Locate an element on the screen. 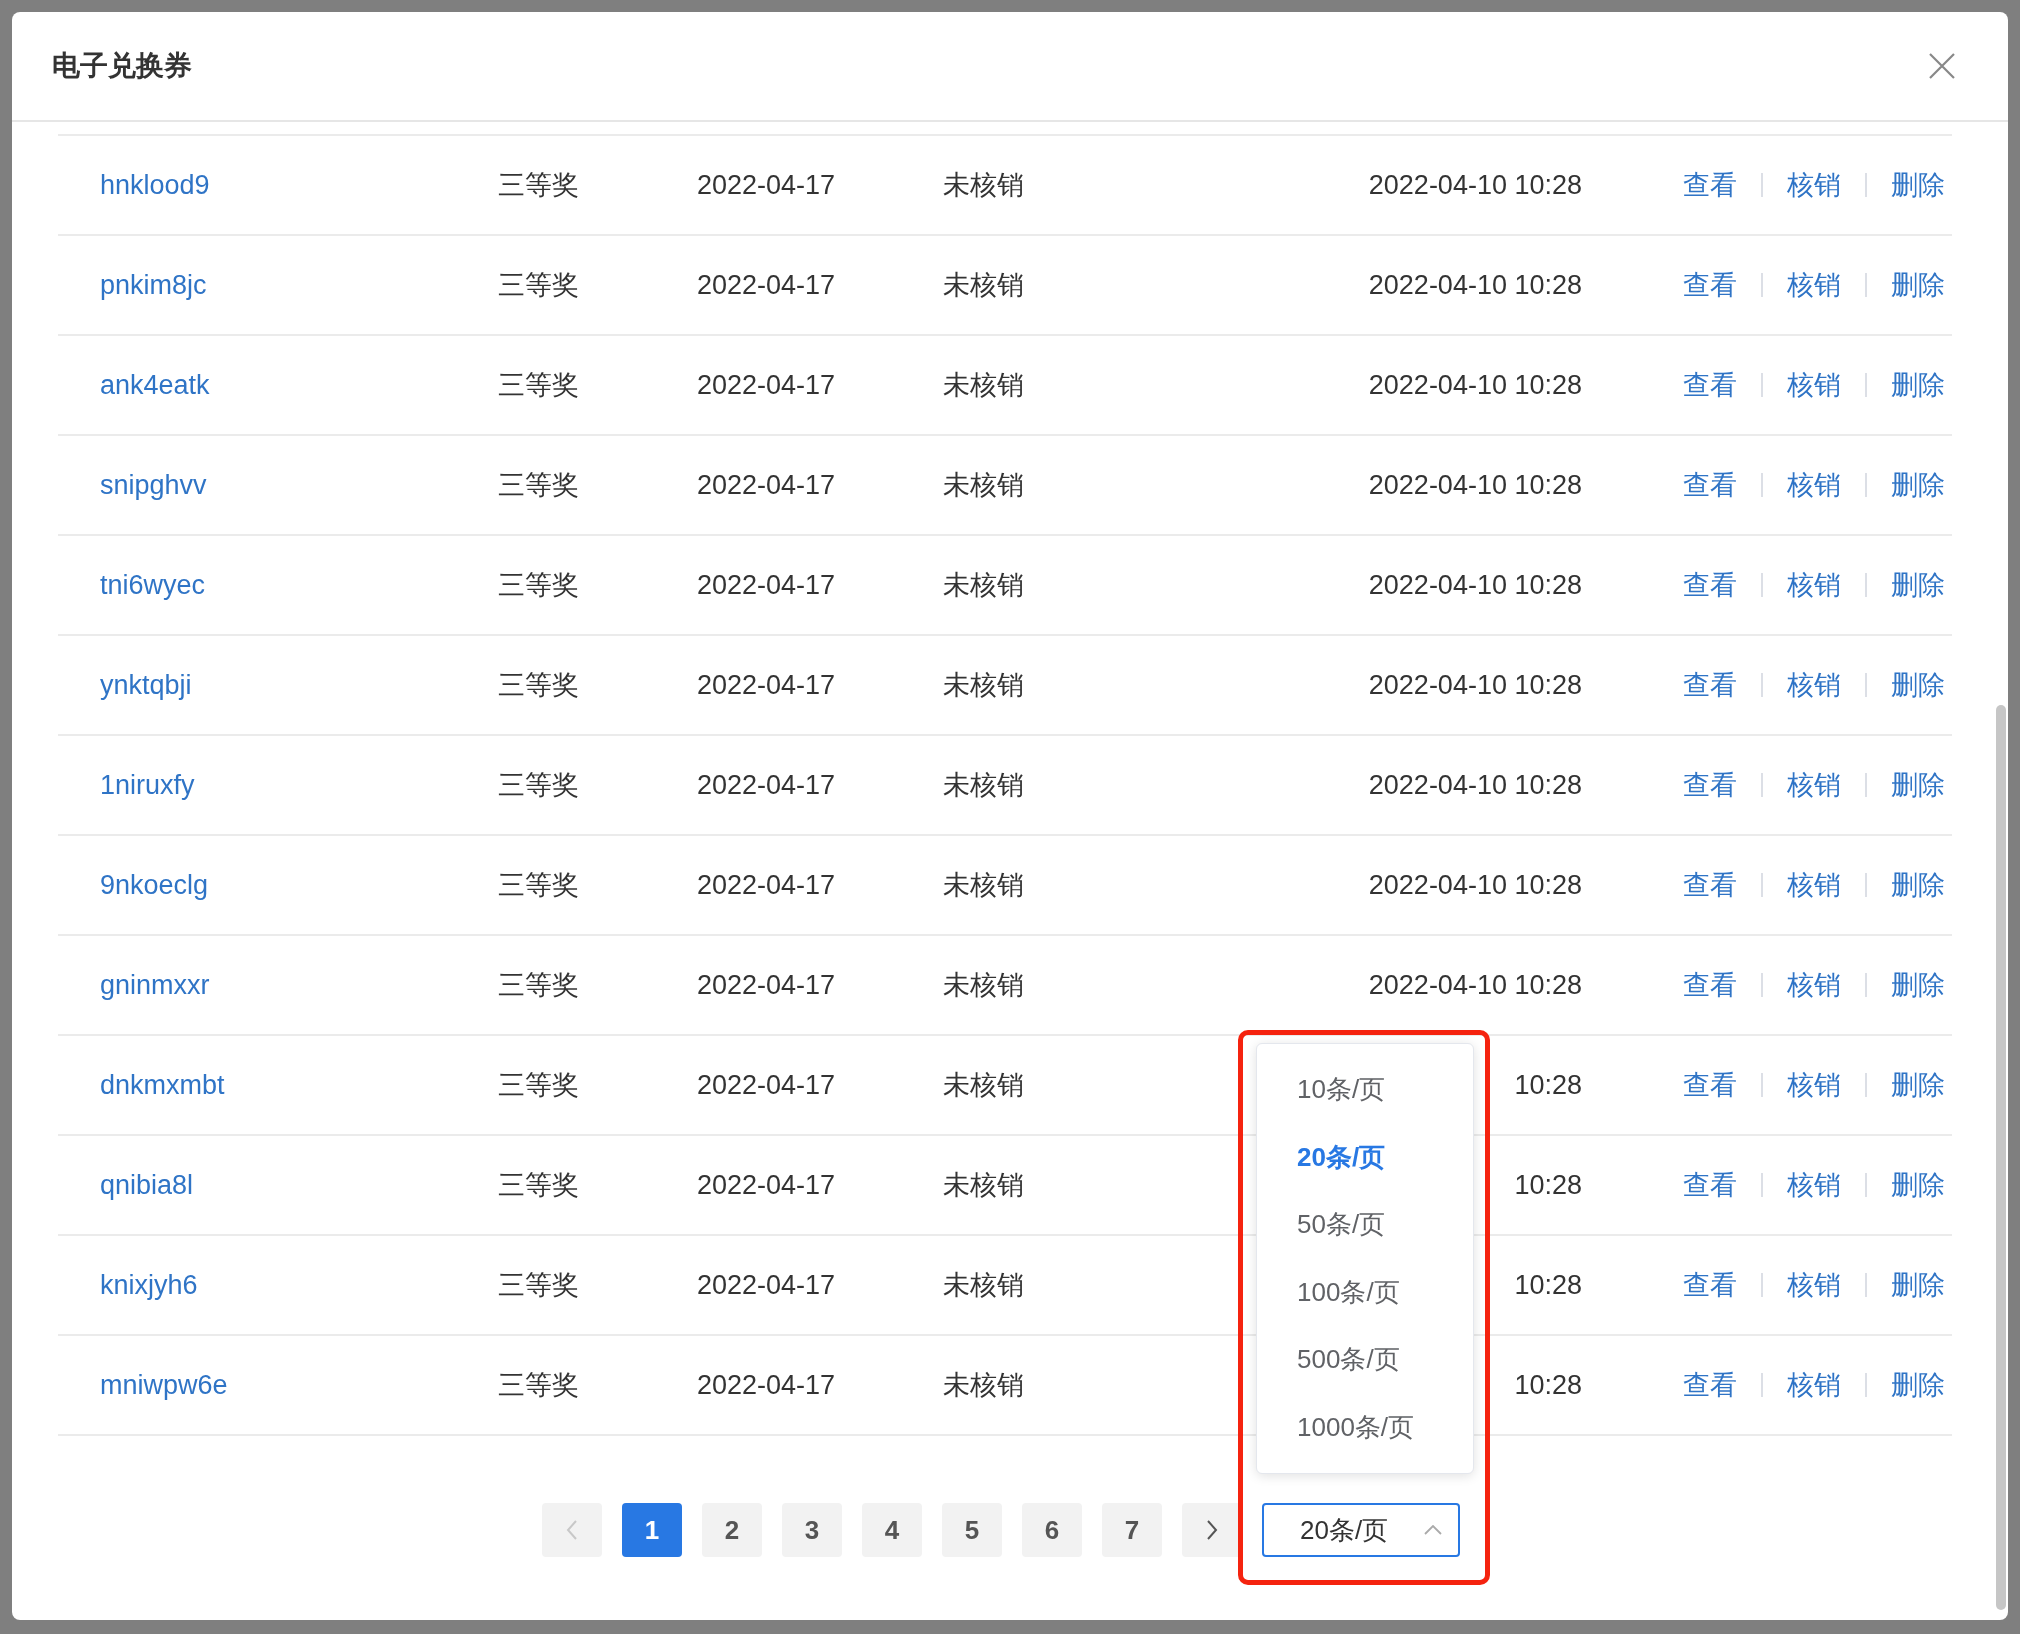  voucher-code-link: mniwpw6e is located at coordinates (164, 1385).